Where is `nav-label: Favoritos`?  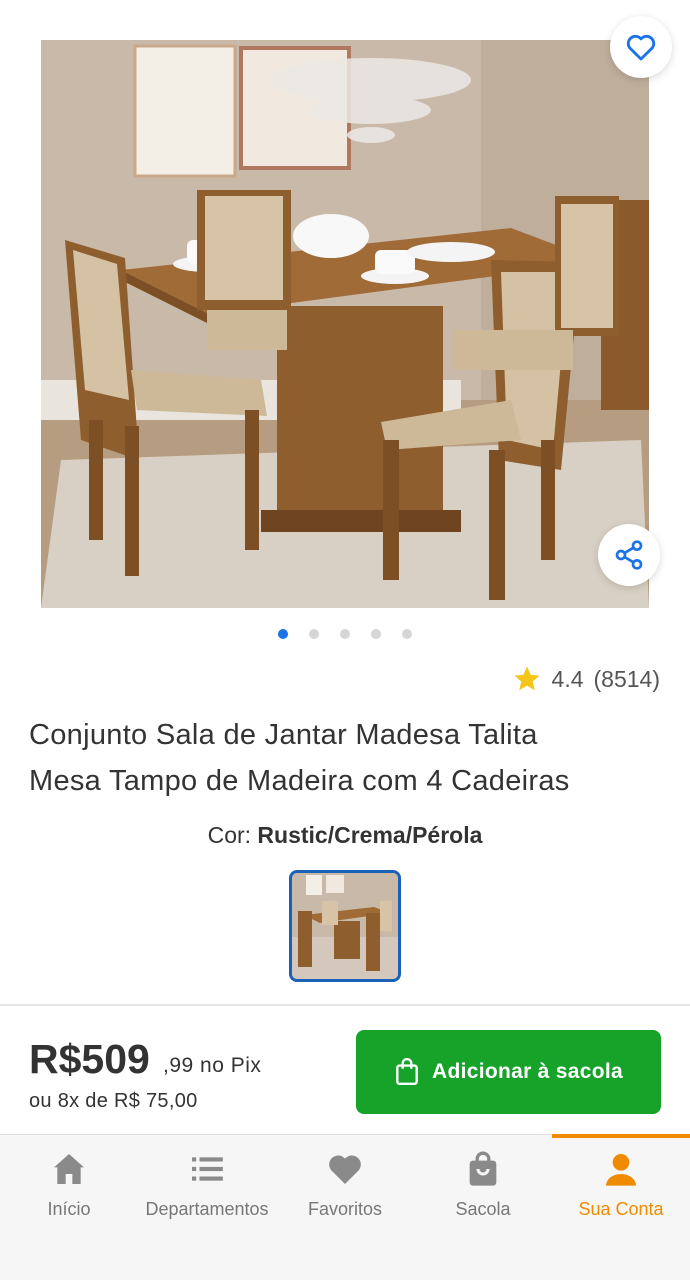 nav-label: Favoritos is located at coordinates (345, 1209).